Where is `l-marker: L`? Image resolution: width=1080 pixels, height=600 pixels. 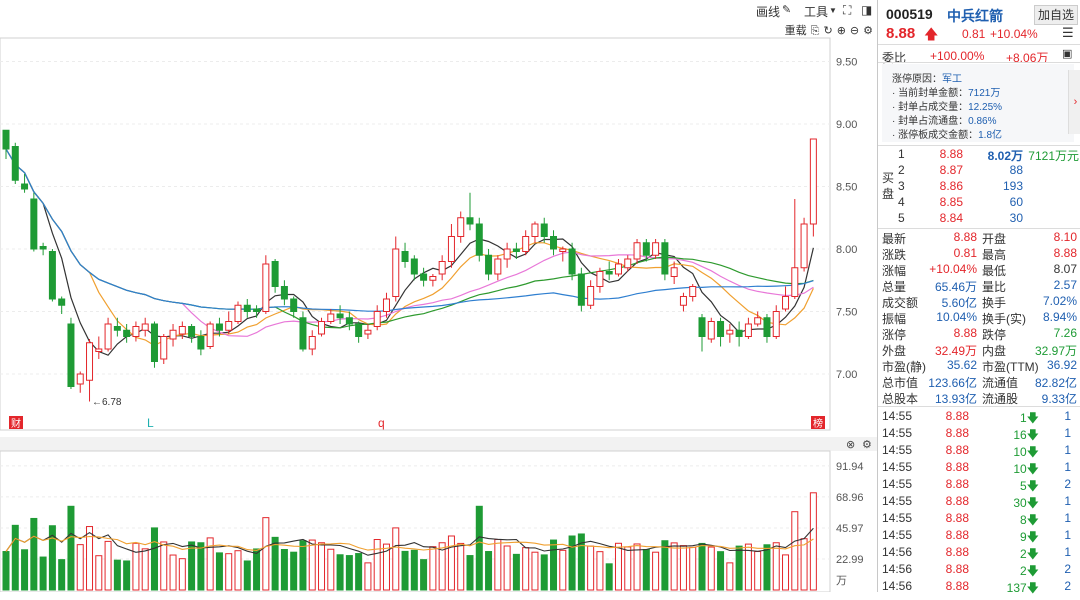
l-marker: L is located at coordinates (150, 423).